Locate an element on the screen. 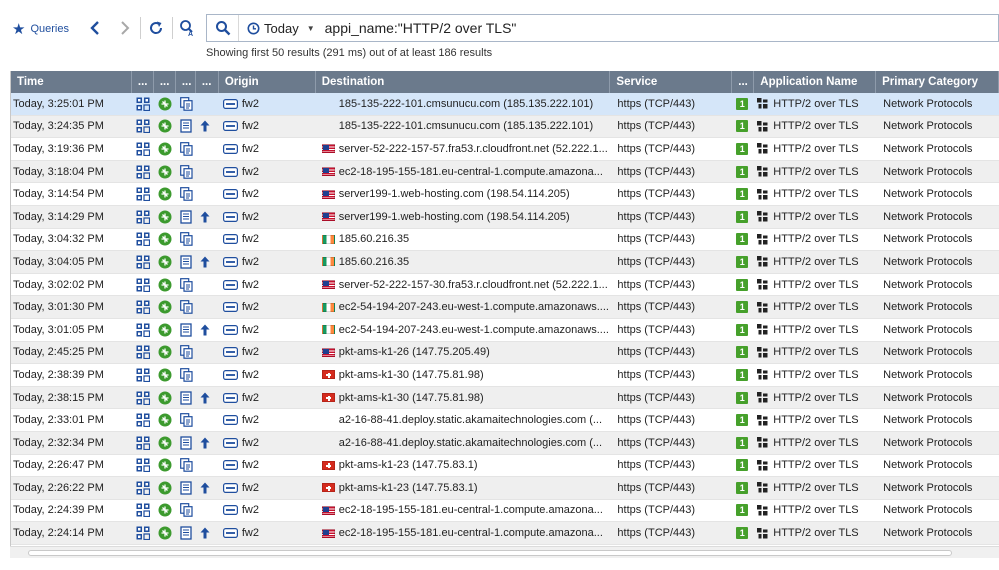 This screenshot has height=570, width=999. column-header-application-name: Application Name is located at coordinates (815, 82).